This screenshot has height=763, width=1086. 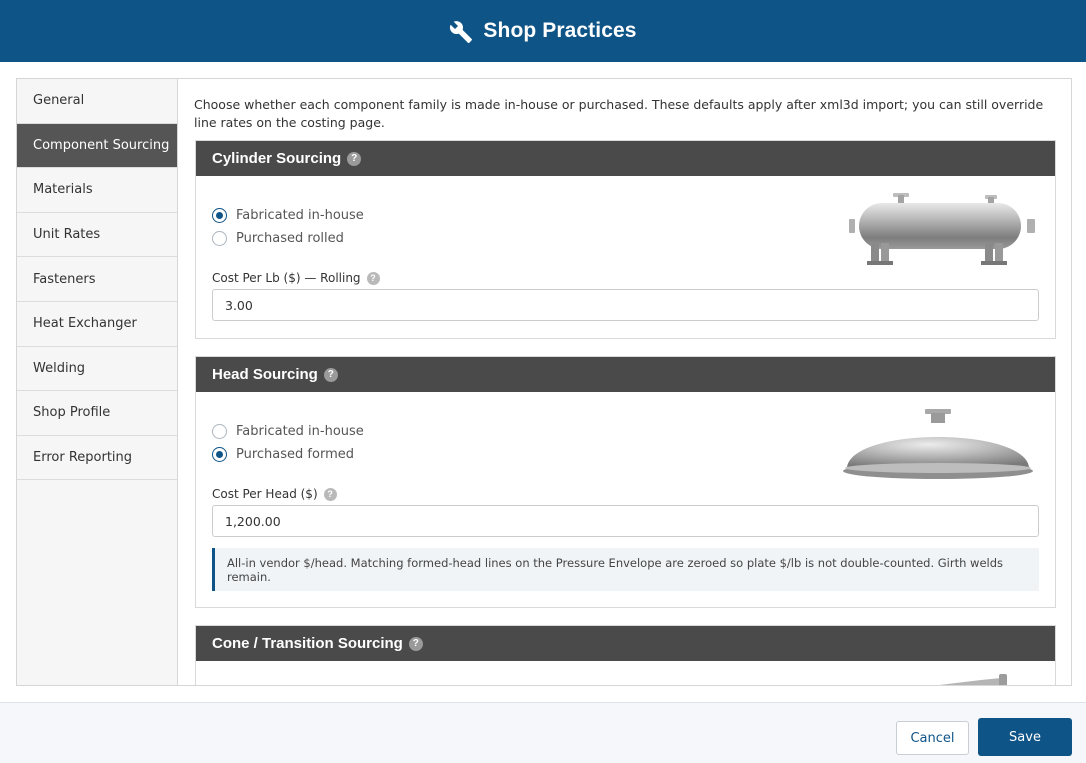 I want to click on formed-head-image, so click(x=938, y=444).